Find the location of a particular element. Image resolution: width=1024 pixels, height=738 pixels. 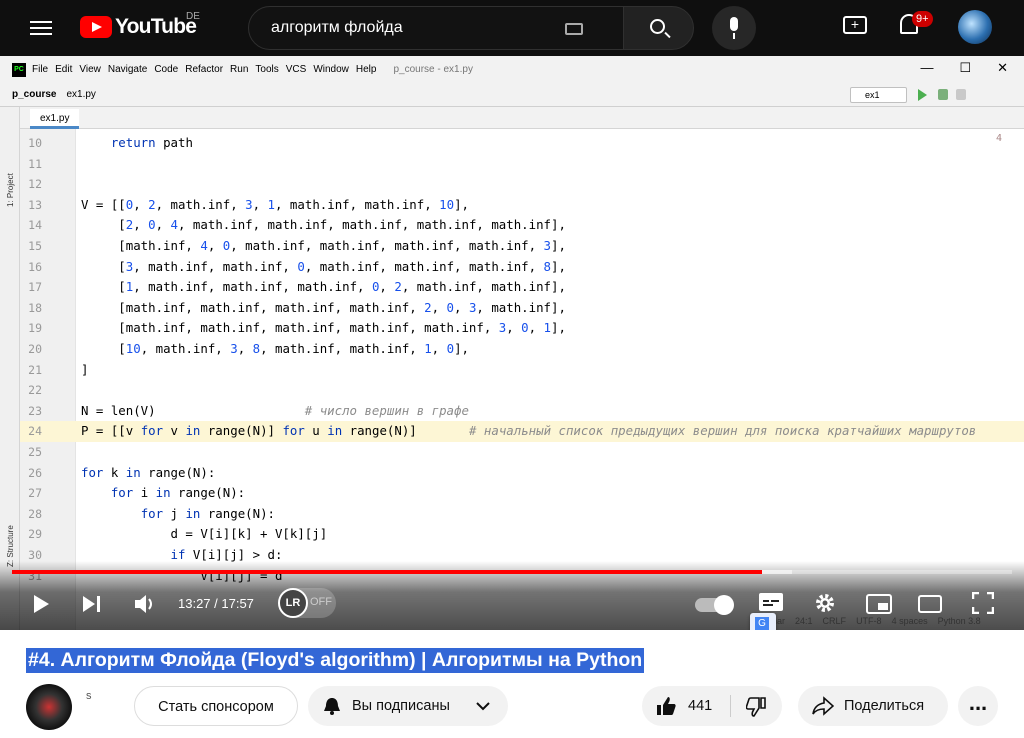

share-button: Поделиться is located at coordinates (873, 706).